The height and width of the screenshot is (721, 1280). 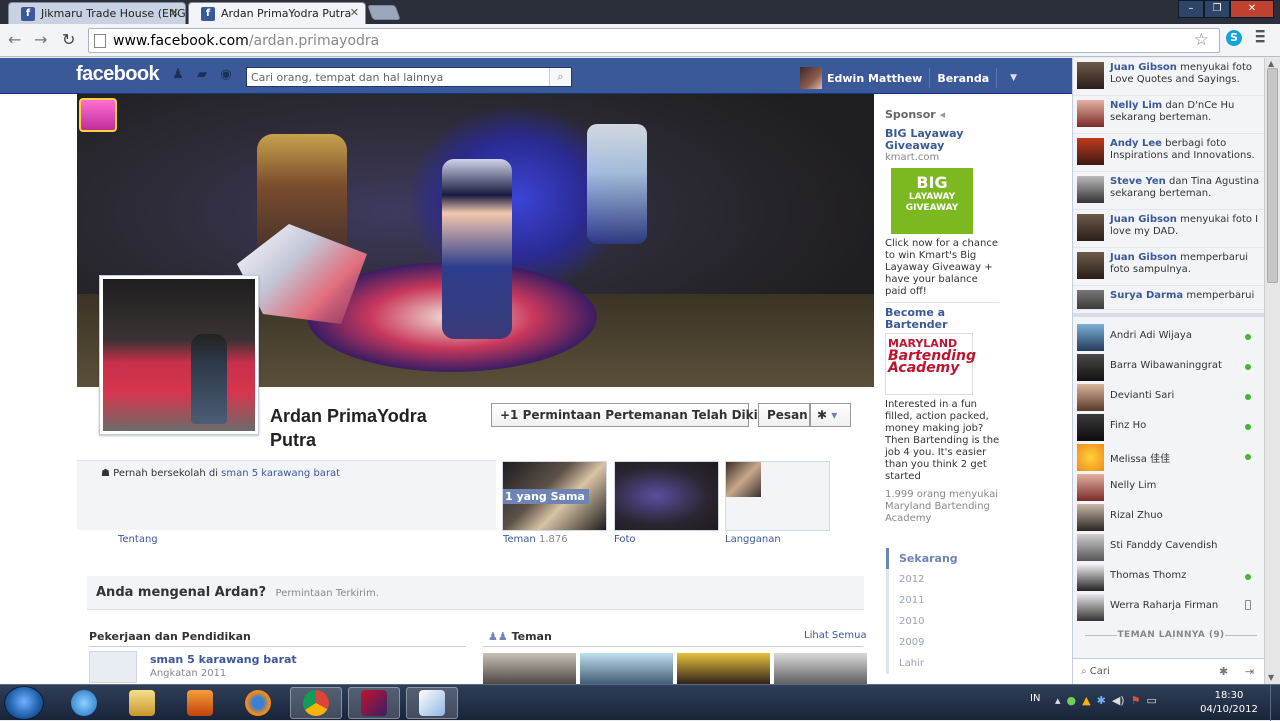 I want to click on ticker-item: Surya Darma memperbarui, so click(x=1169, y=298).